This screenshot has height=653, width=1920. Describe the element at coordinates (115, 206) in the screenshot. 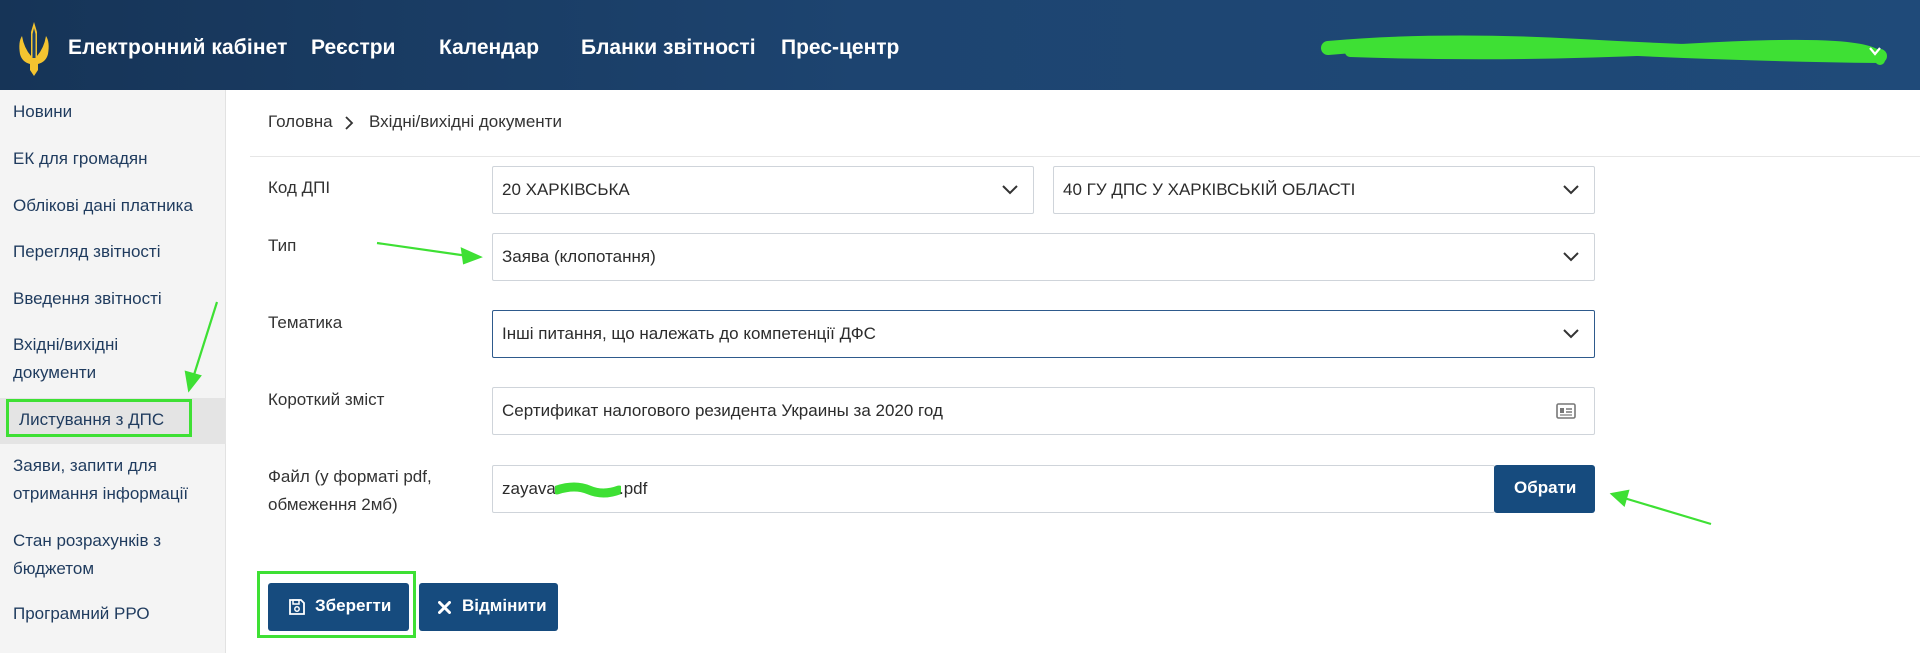

I see `sidebar-item-taxpayer-data: Облікові дані платника` at that location.